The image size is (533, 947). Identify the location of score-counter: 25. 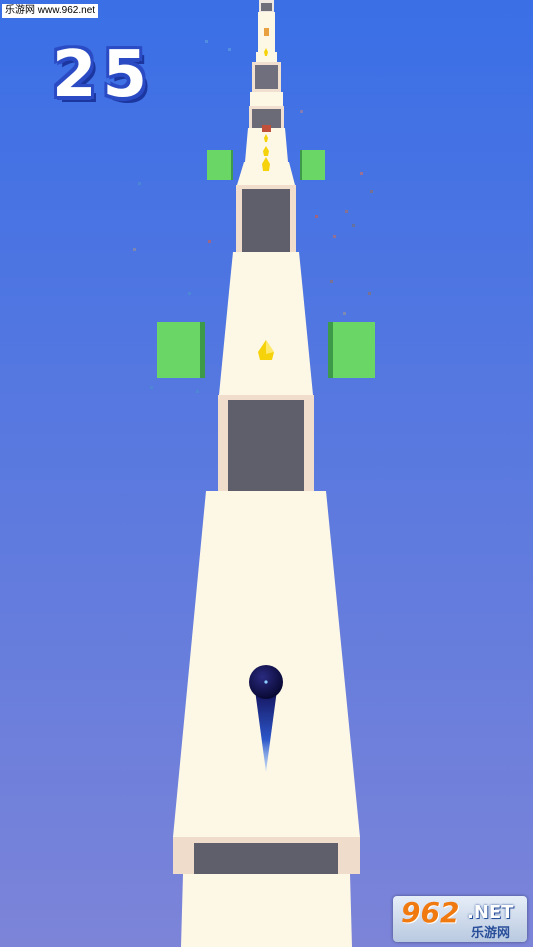
(103, 75).